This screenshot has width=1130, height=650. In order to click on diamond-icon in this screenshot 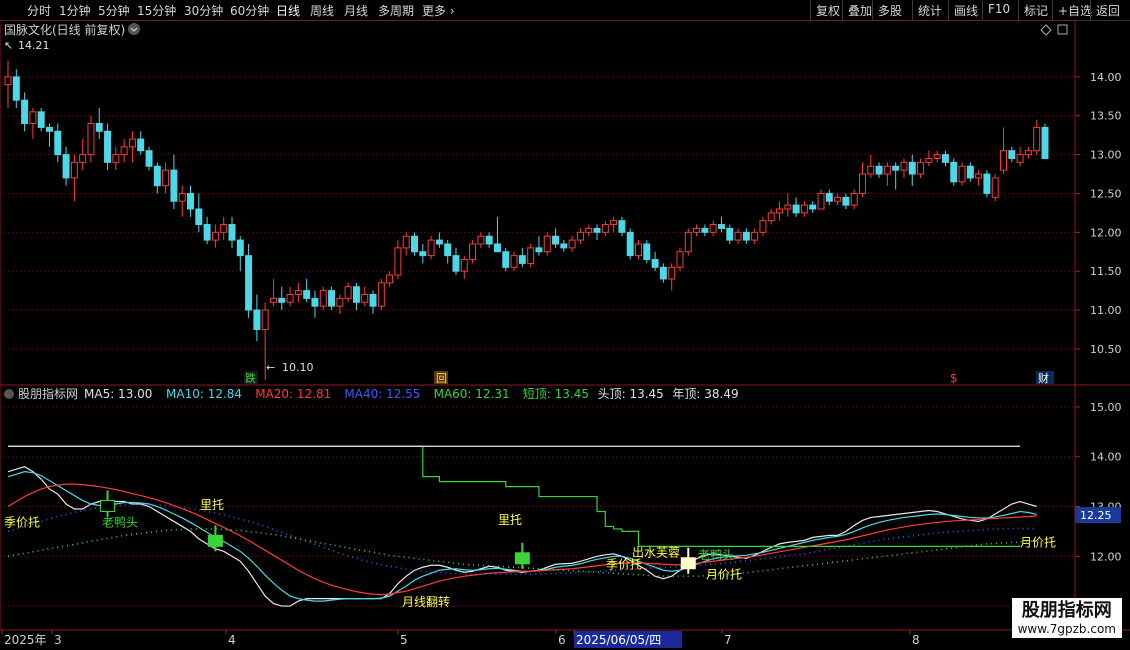, I will do `click(1046, 30)`.